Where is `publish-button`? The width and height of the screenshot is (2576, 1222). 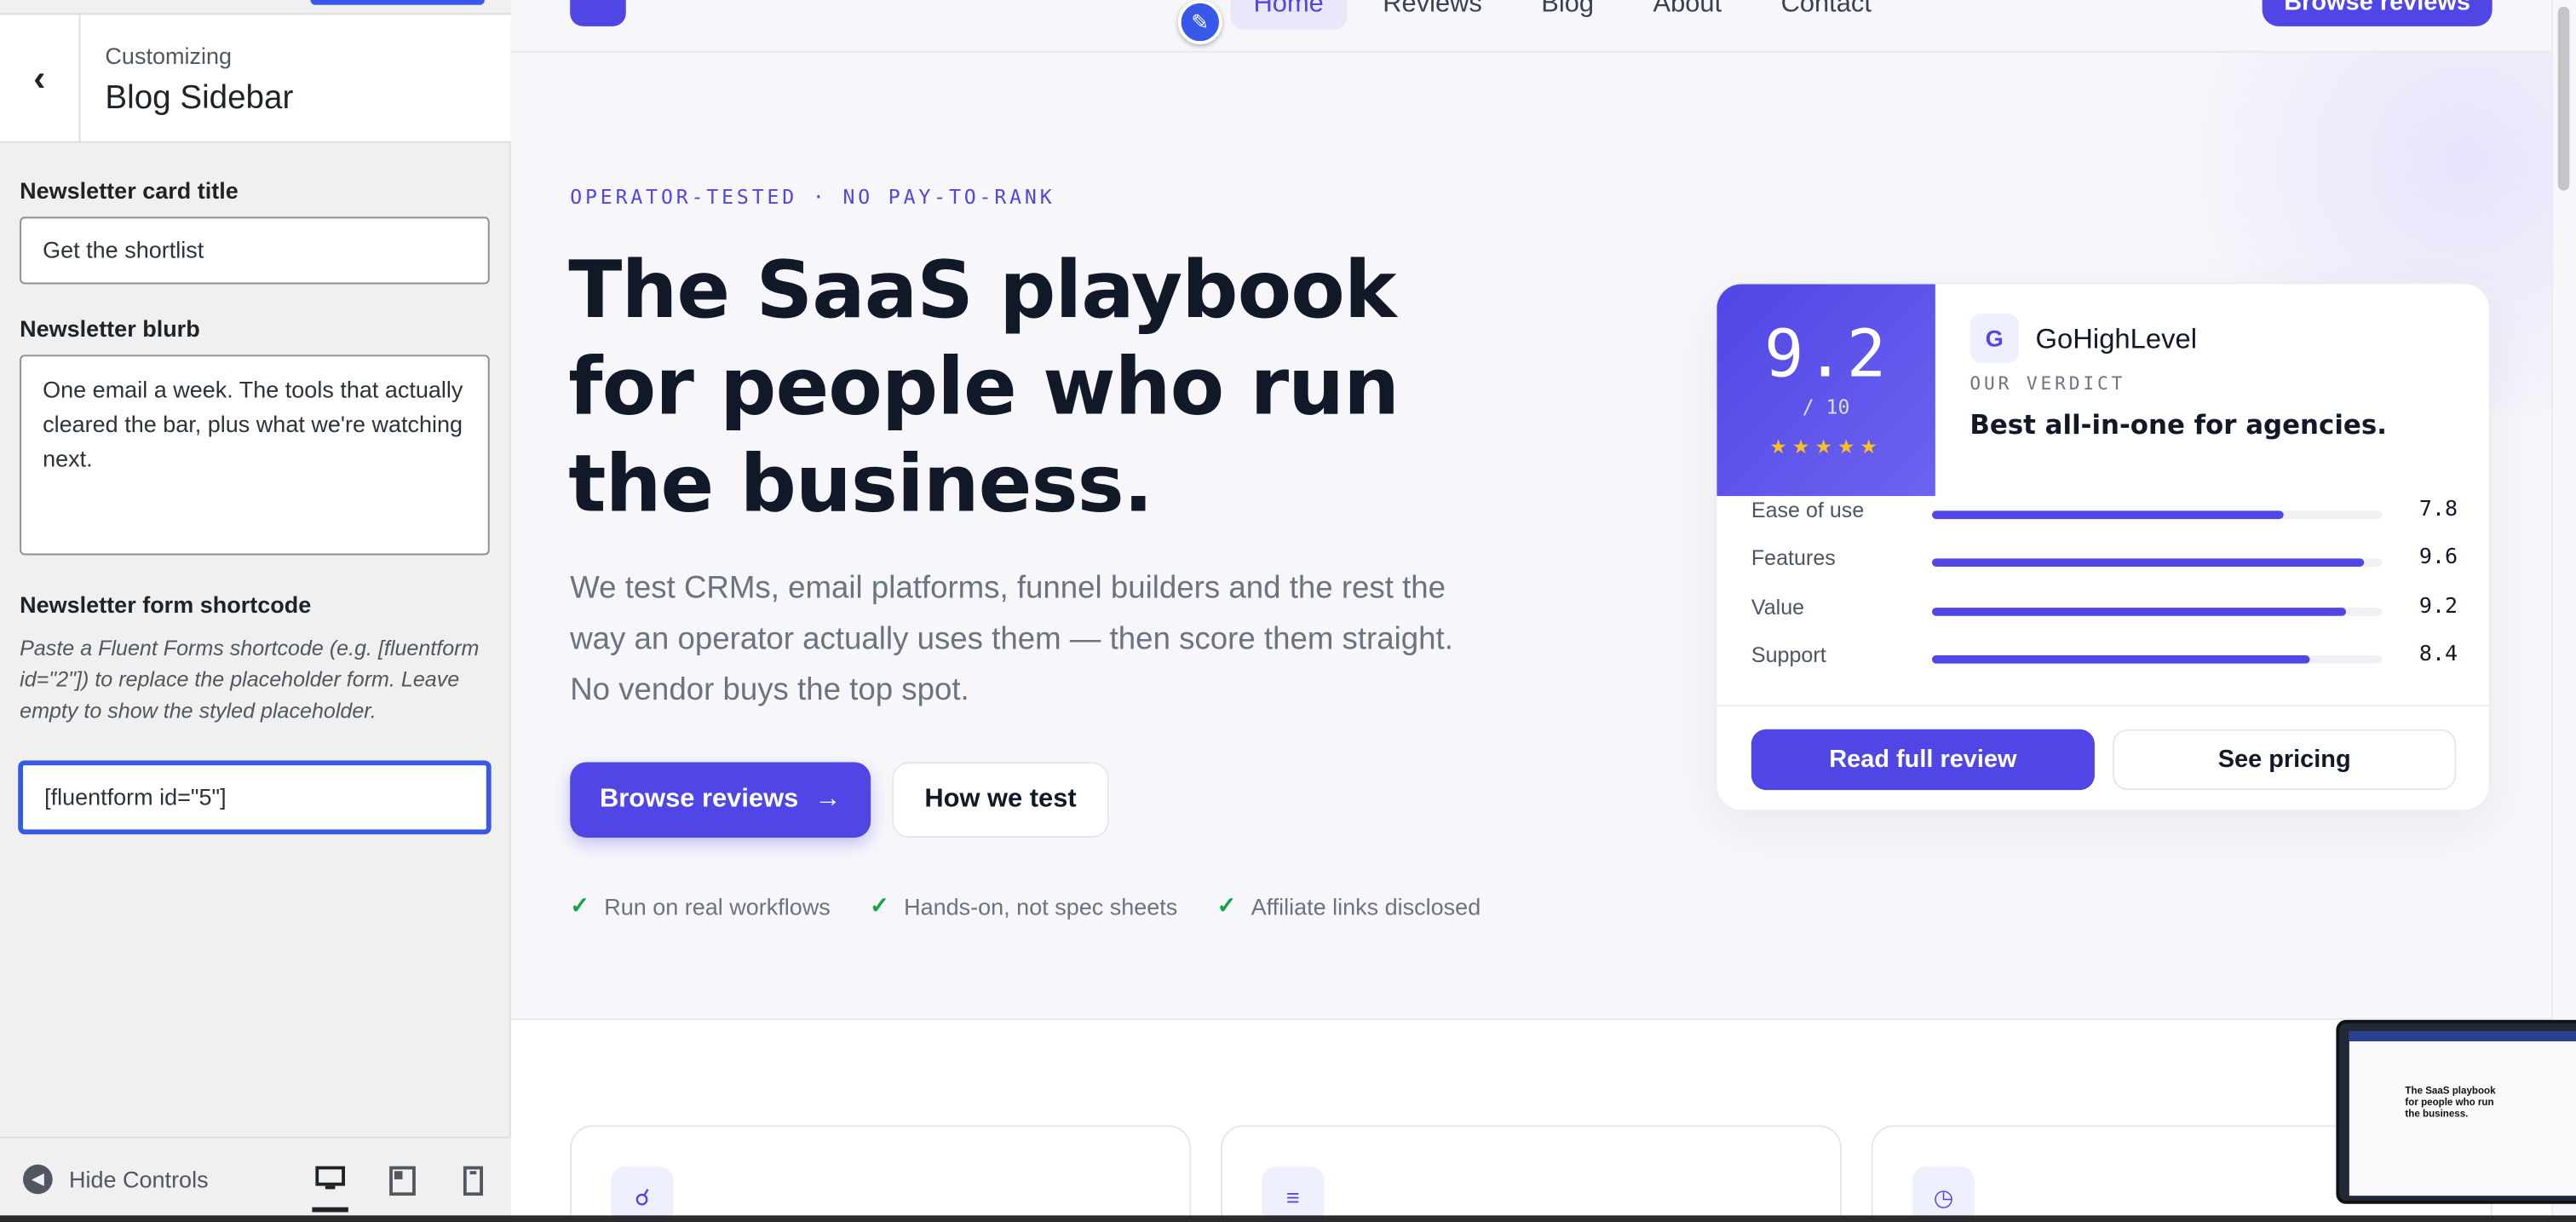
publish-button is located at coordinates (398, 2).